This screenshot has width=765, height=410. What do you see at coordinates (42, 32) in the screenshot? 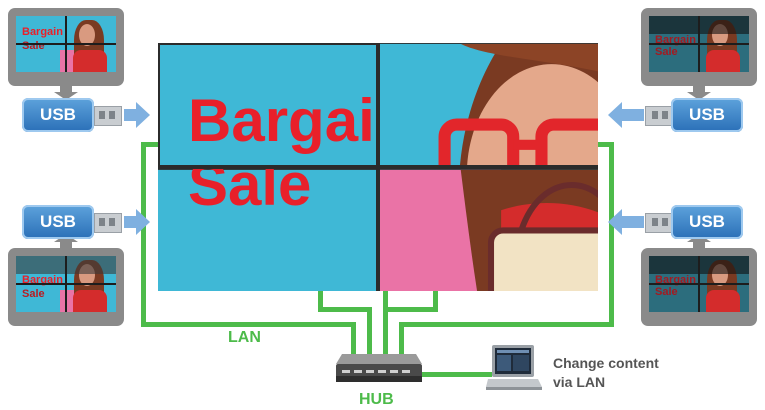
I see `monitor-headline-1: Bargain` at bounding box center [42, 32].